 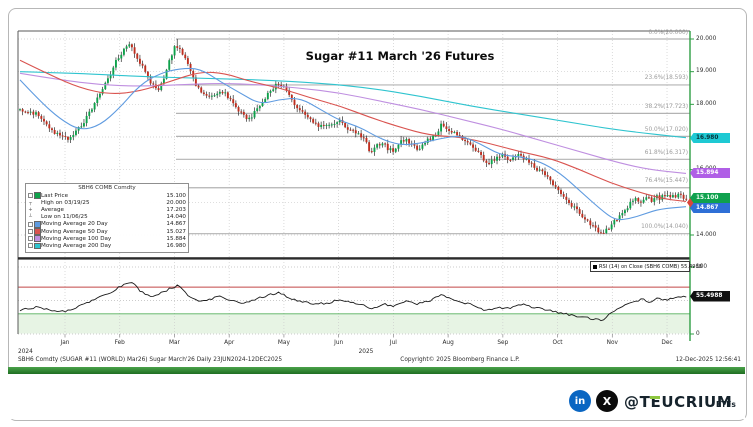 I want to click on handle-char: T, so click(x=645, y=402).